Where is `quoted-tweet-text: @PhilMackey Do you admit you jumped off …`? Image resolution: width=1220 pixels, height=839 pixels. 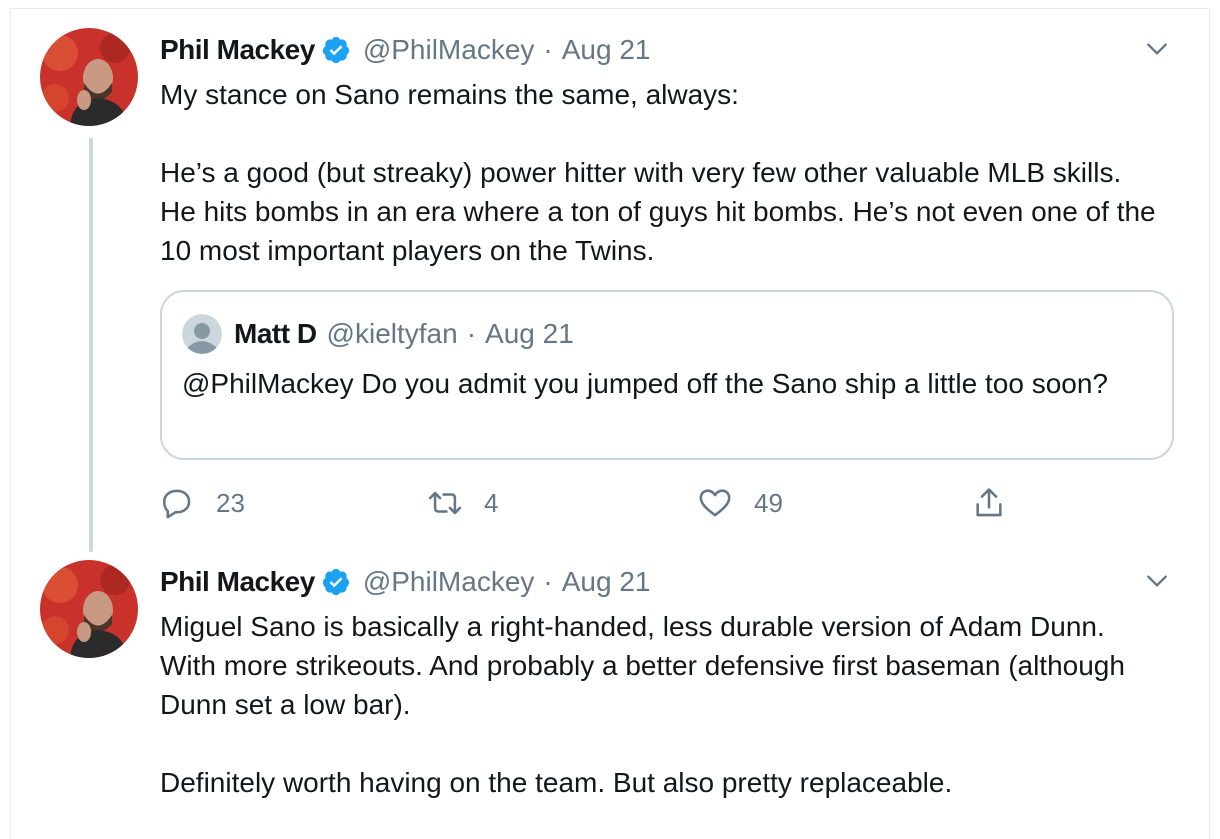
quoted-tweet-text: @PhilMackey Do you admit you jumped off … is located at coordinates (645, 383).